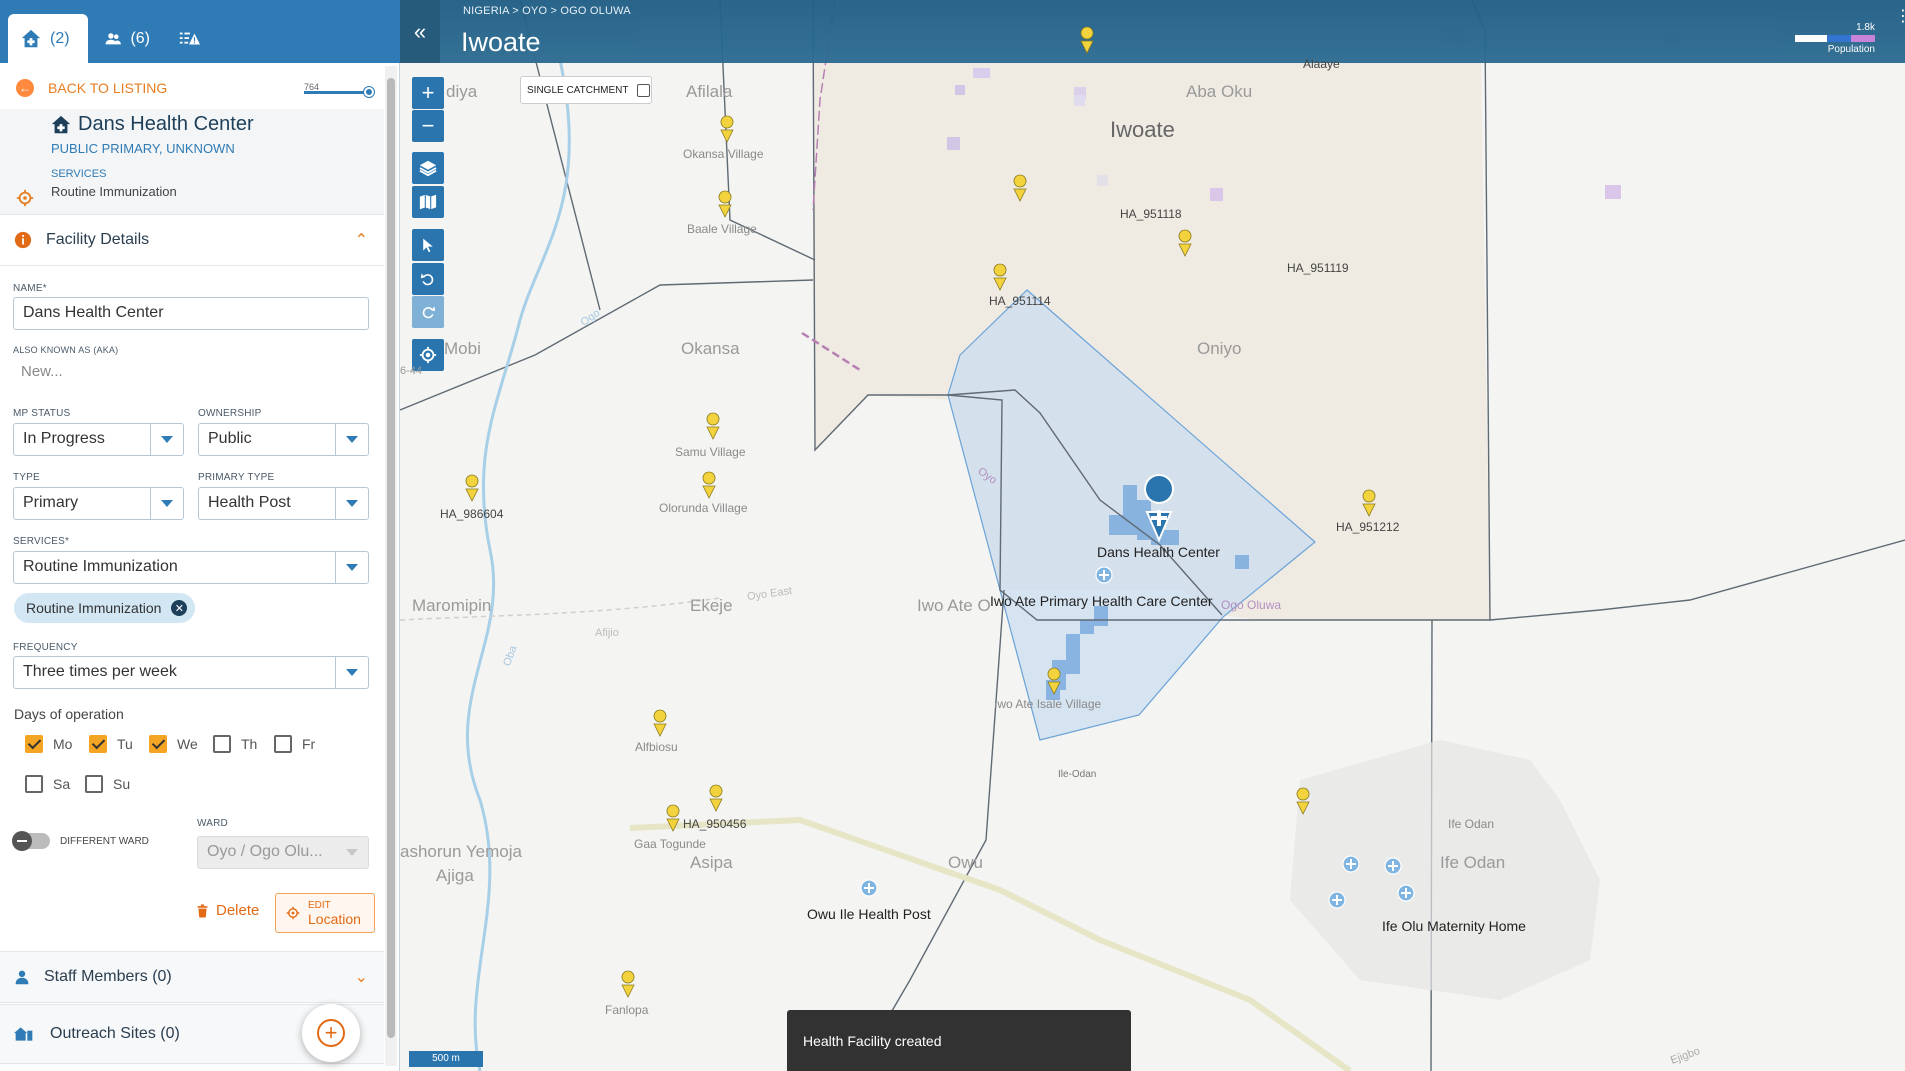 The image size is (1905, 1071). What do you see at coordinates (230, 413) in the screenshot?
I see `ownership-label: OWNERSHIP` at bounding box center [230, 413].